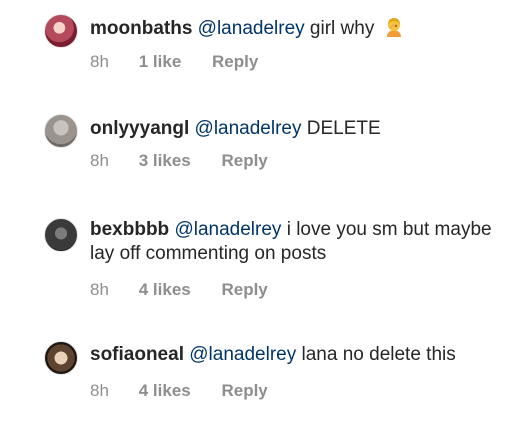 This screenshot has height=447, width=529. What do you see at coordinates (294, 62) in the screenshot?
I see `comment-meta: 8h 1 like Reply` at bounding box center [294, 62].